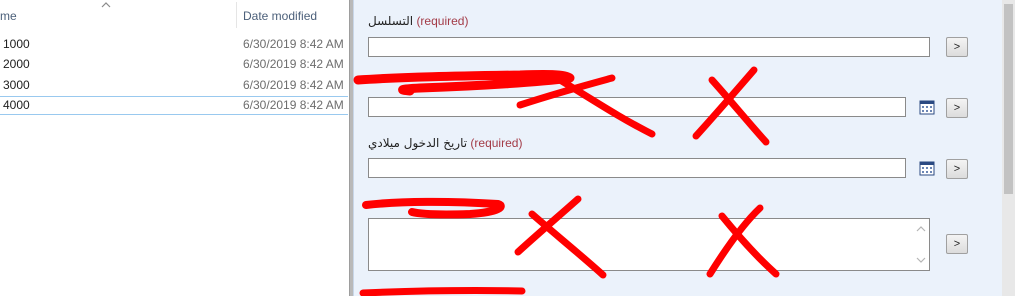 This screenshot has height=296, width=1015. What do you see at coordinates (174, 44) in the screenshot?
I see `file-row: 1000 6/30/2019 8:42 AM` at bounding box center [174, 44].